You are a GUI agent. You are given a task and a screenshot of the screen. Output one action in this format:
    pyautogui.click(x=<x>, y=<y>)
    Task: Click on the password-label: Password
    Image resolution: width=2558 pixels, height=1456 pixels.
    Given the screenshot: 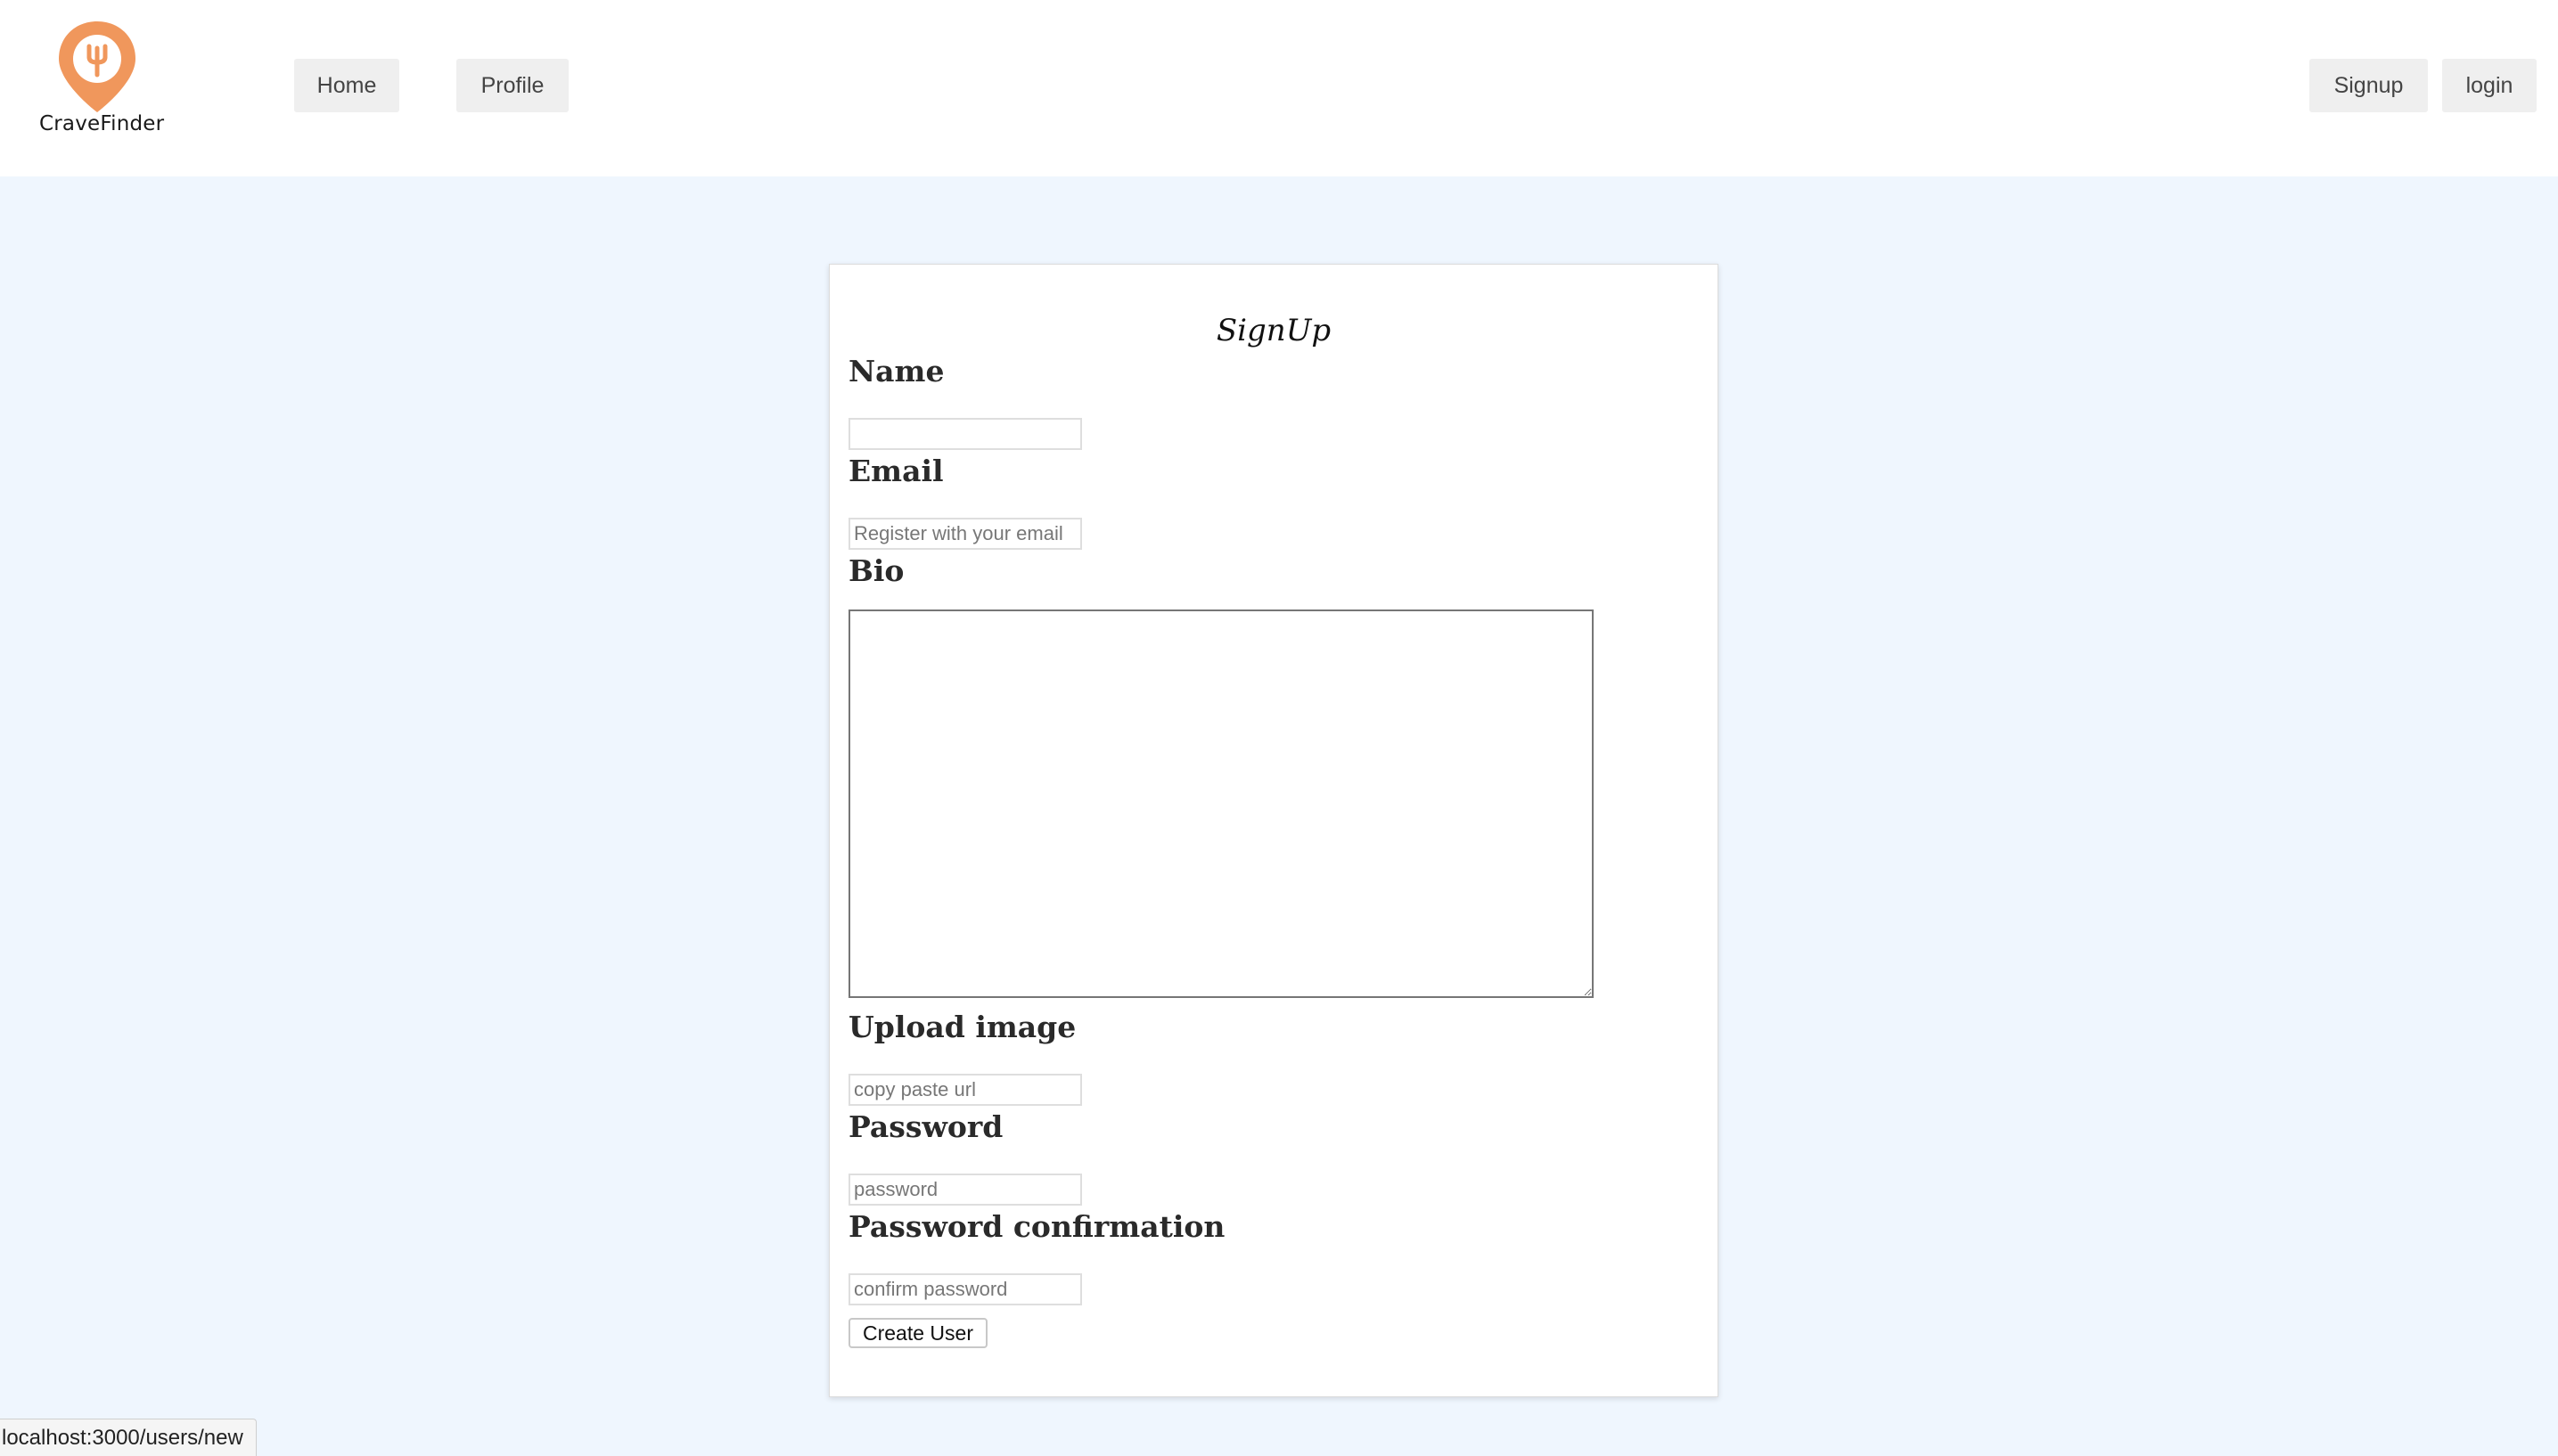 What is the action you would take?
    pyautogui.click(x=926, y=1126)
    